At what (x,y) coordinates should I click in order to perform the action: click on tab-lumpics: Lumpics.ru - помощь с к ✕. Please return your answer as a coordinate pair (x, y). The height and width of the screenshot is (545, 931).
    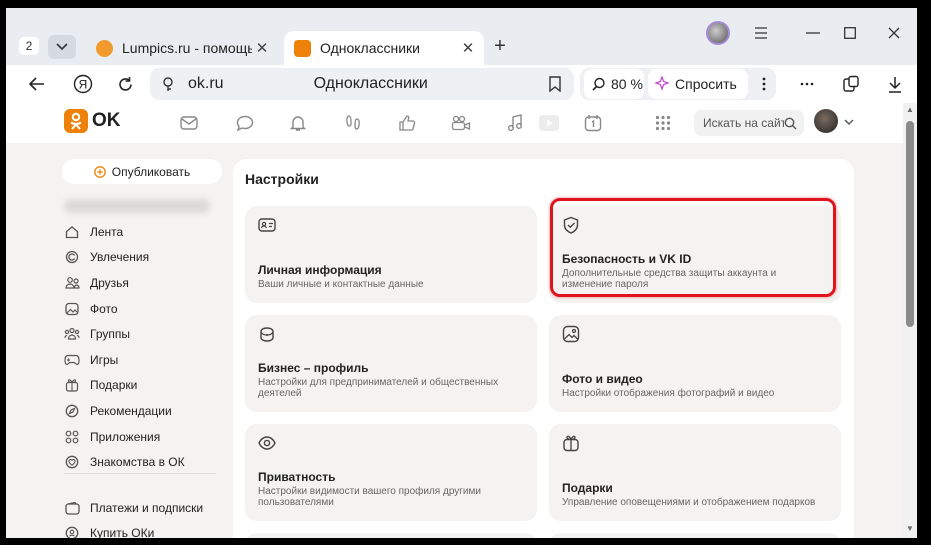
    Looking at the image, I should click on (182, 48).